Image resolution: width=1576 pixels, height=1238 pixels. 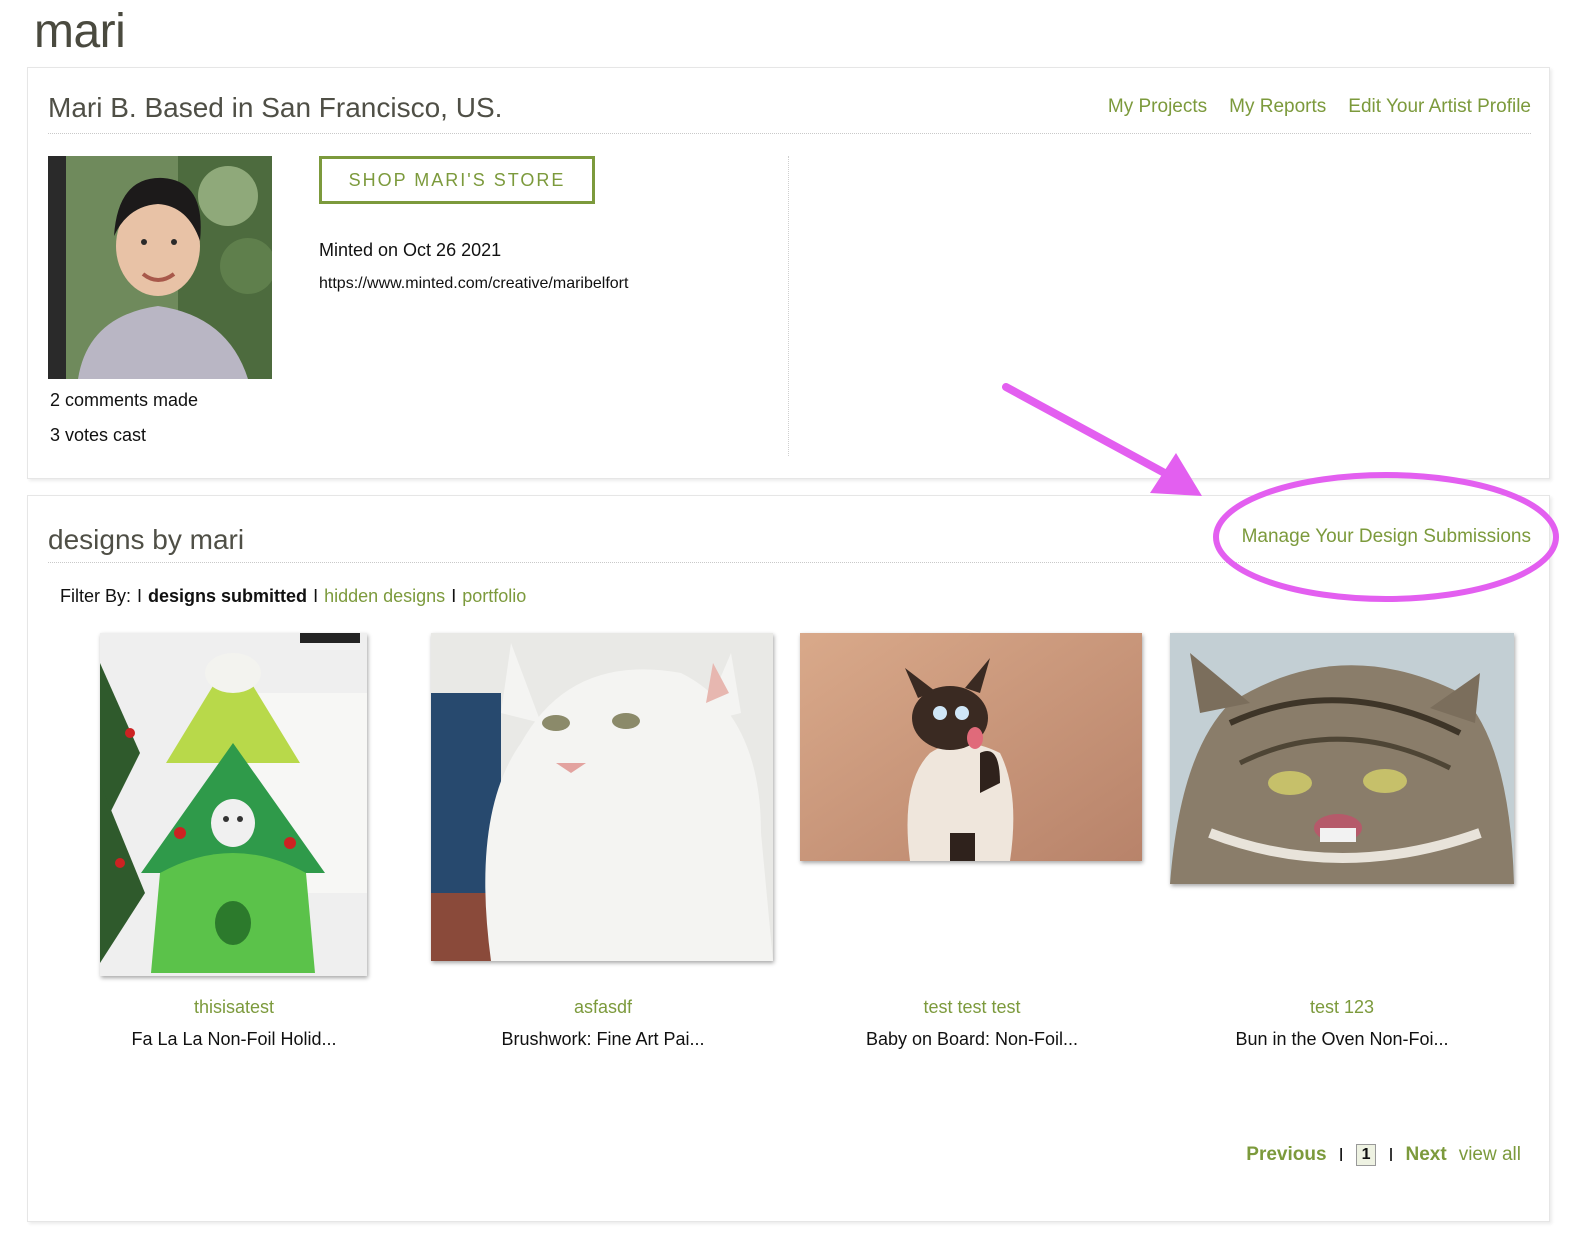 I want to click on design-title: asfasdf, so click(x=603, y=1007).